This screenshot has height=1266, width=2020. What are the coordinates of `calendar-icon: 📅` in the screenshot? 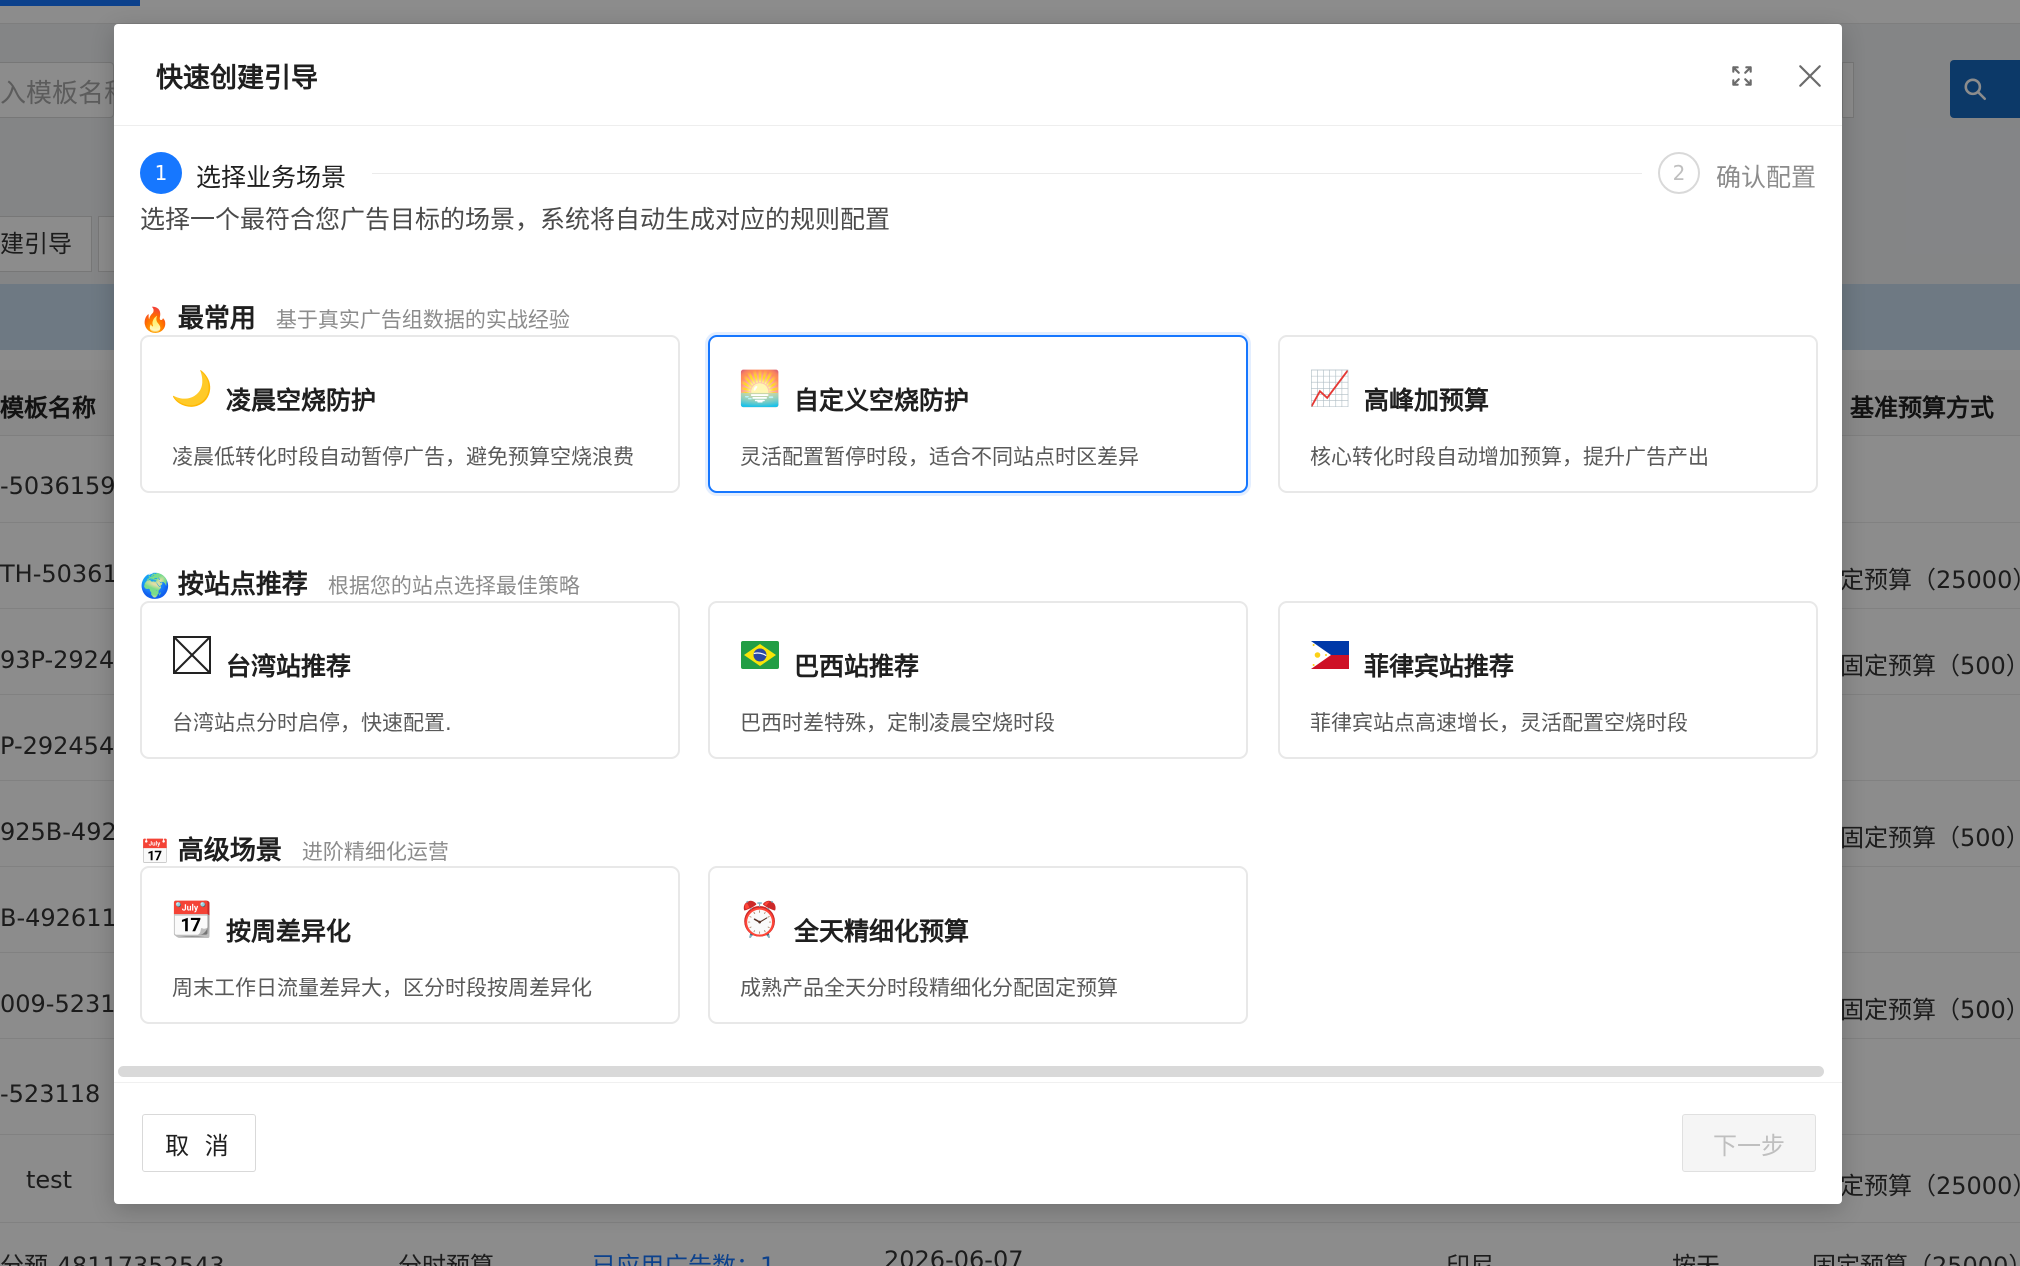 It's located at (155, 852).